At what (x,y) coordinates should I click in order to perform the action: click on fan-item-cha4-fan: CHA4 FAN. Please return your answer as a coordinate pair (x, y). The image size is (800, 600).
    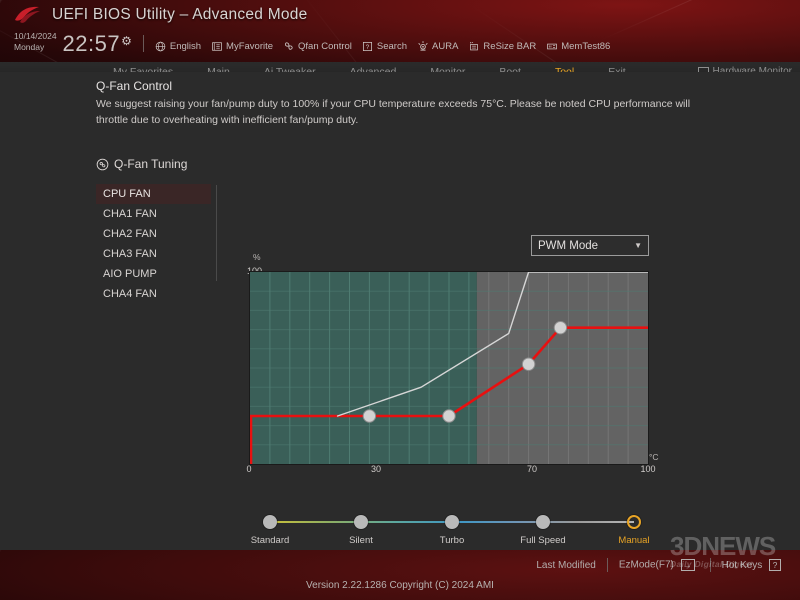
    Looking at the image, I should click on (153, 294).